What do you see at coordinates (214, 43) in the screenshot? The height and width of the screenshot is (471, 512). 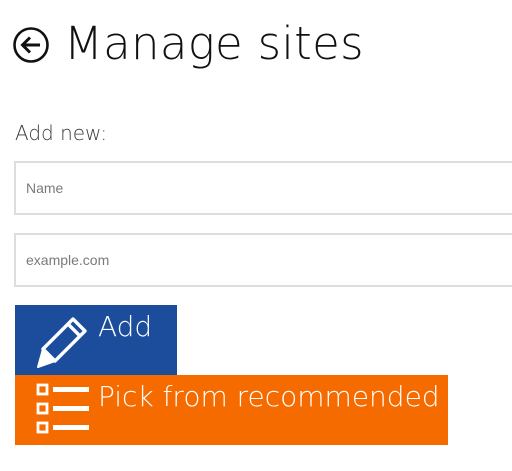 I see `page-title: Manage sites` at bounding box center [214, 43].